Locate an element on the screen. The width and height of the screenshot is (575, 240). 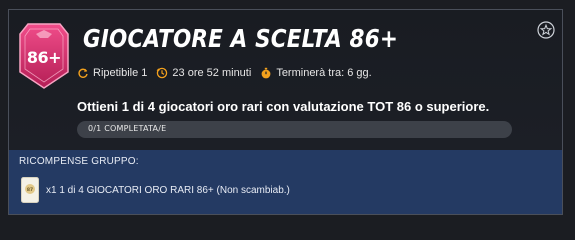
favorite-star-icon is located at coordinates (546, 30).